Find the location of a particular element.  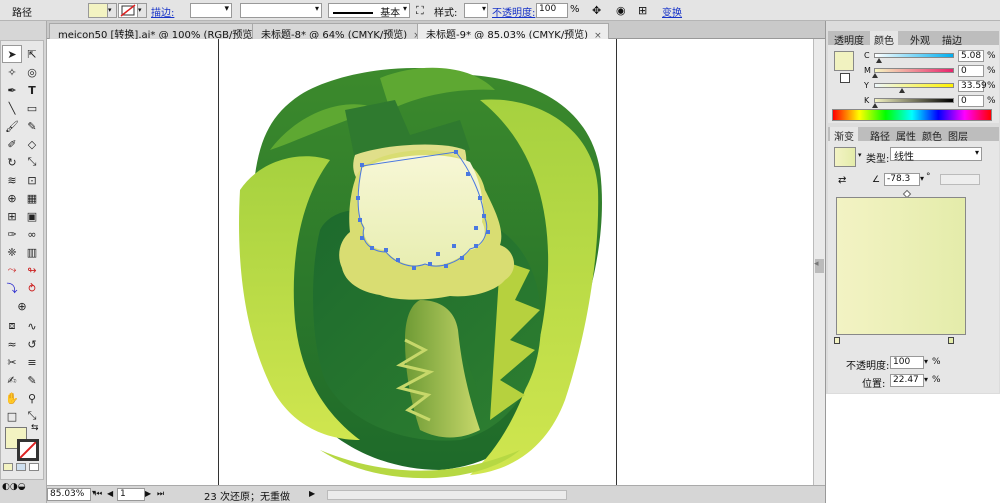

selection-tool-icon: ➤ is located at coordinates (12, 54).